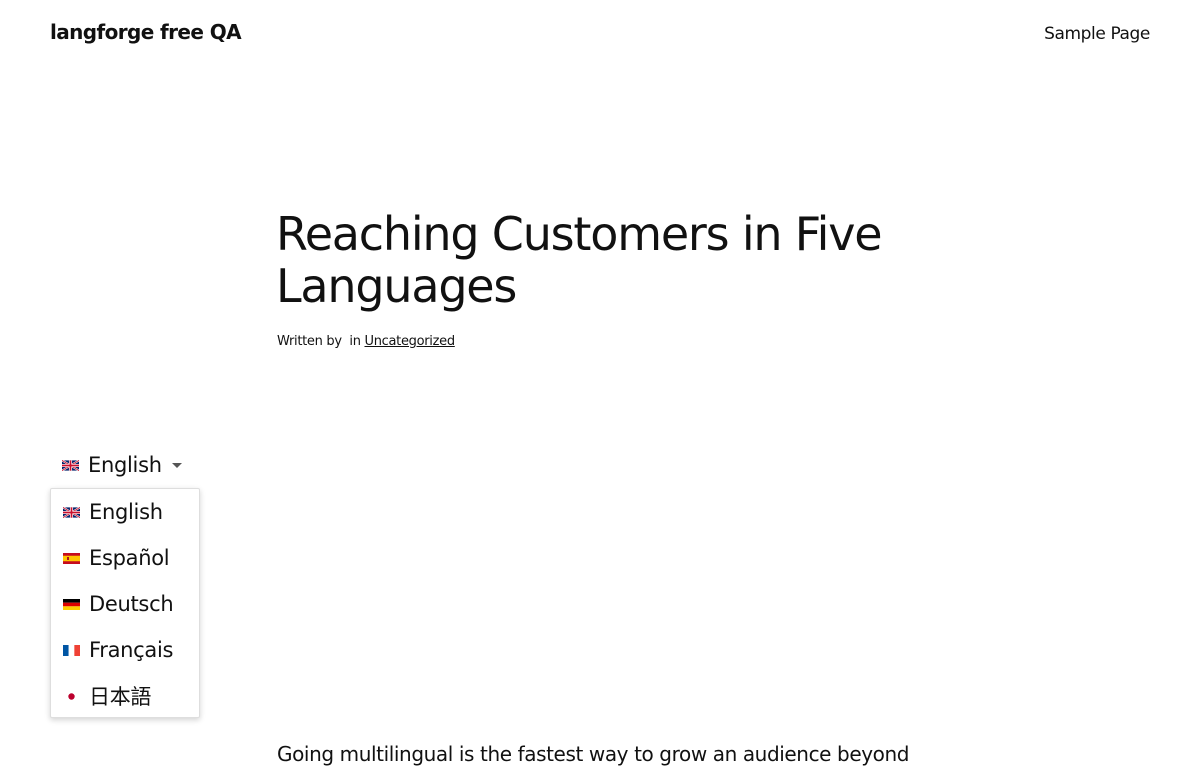 Image resolution: width=1200 pixels, height=780 pixels. What do you see at coordinates (71, 650) in the screenshot?
I see `france-flag-icon` at bounding box center [71, 650].